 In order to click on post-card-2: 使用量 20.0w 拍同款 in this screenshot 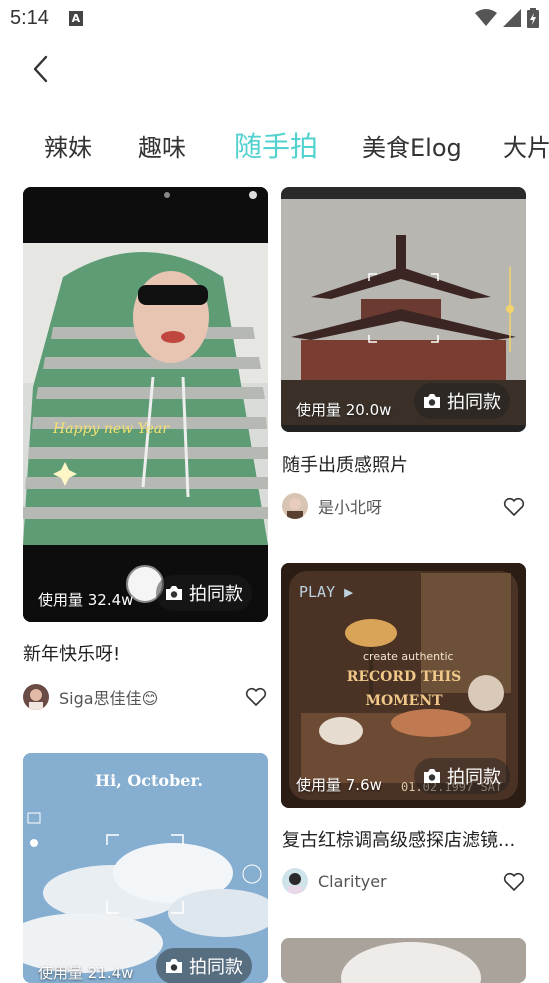, I will do `click(403, 309)`.